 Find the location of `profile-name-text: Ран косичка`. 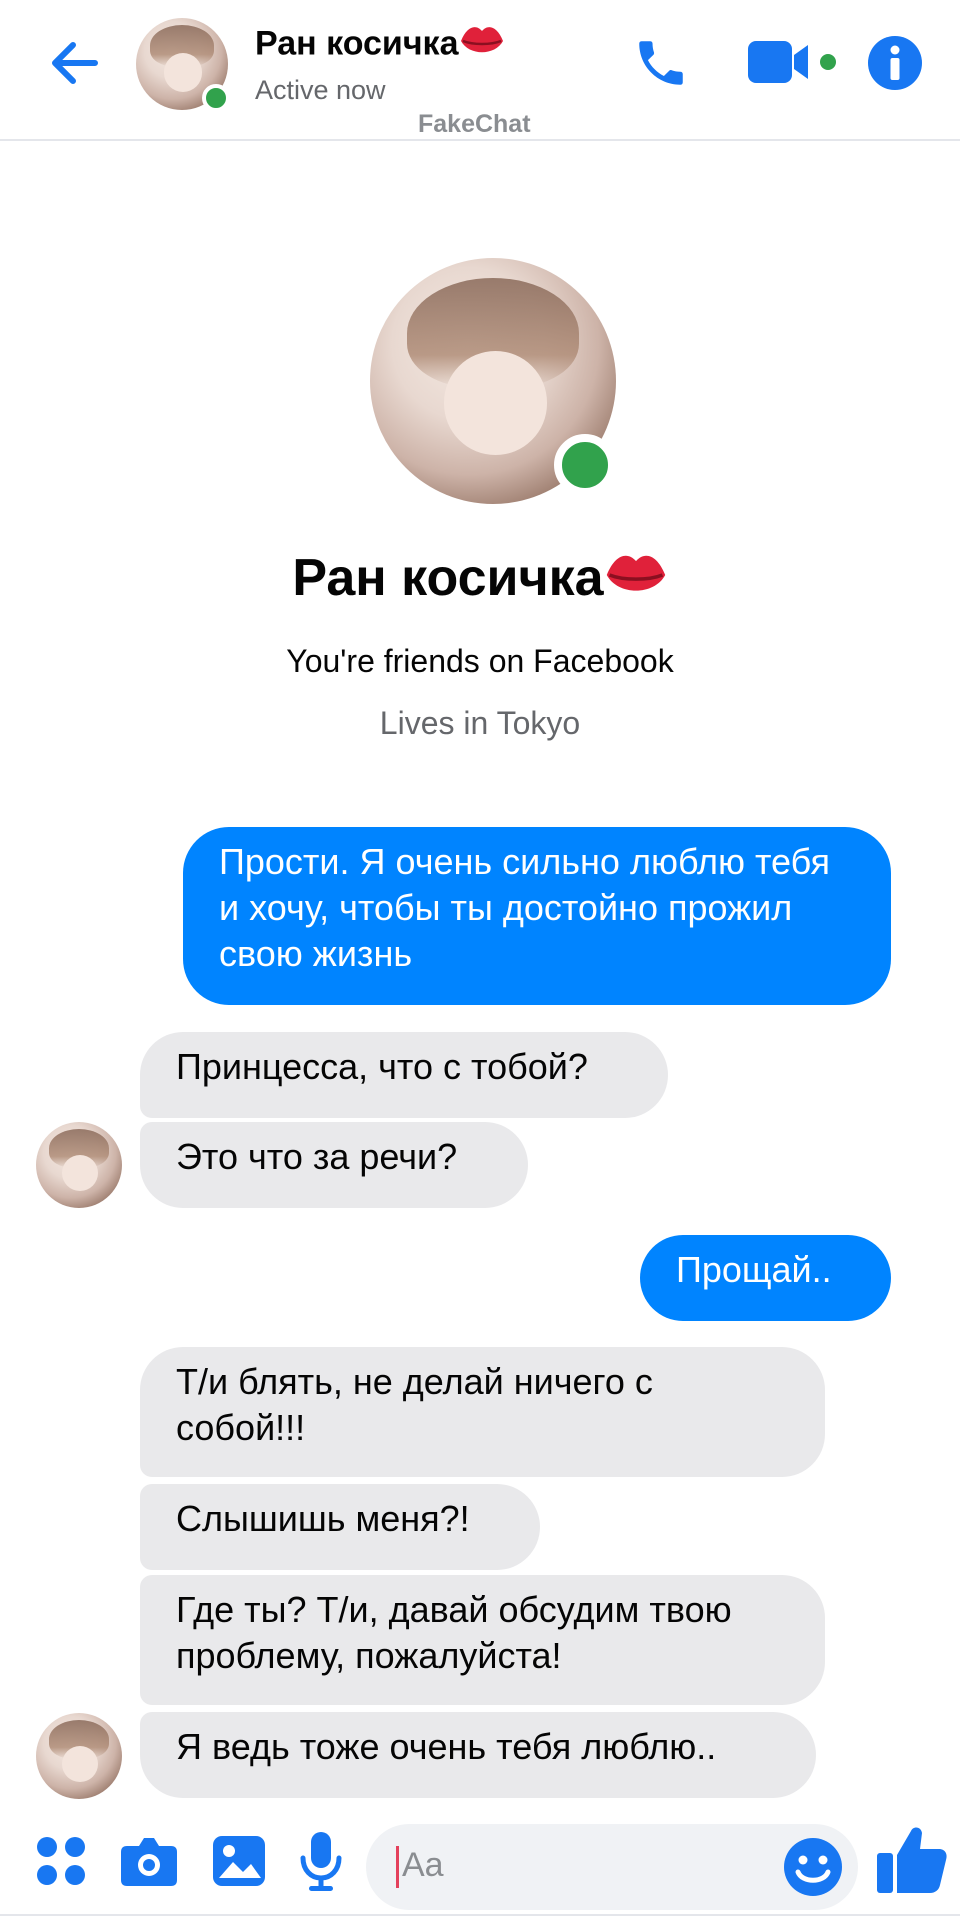

profile-name-text: Ран косичка is located at coordinates (448, 578).